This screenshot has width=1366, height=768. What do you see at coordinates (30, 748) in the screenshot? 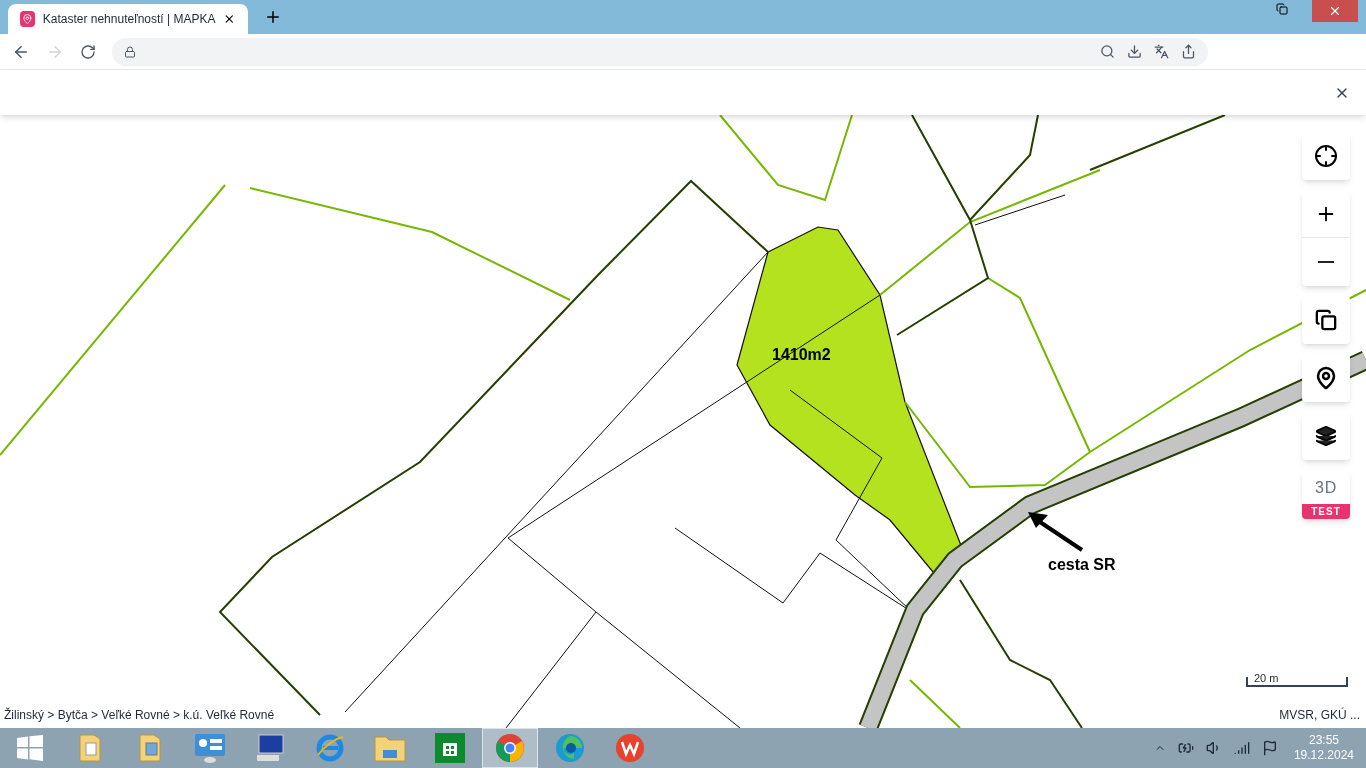
I see `windows-logo-icon` at bounding box center [30, 748].